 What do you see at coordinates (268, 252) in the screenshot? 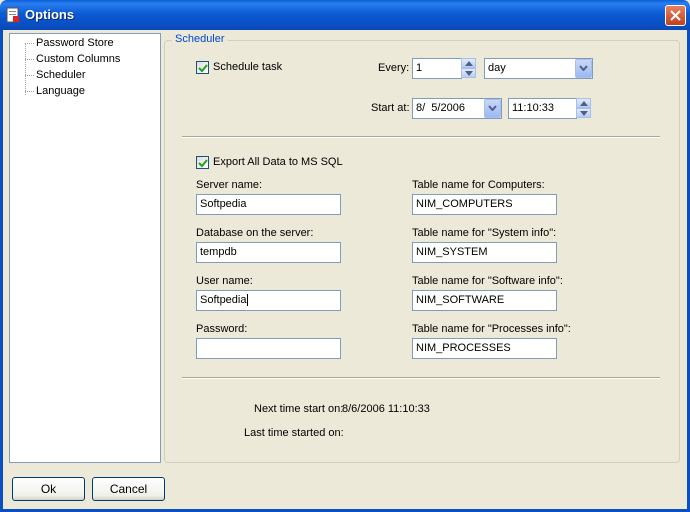
I see `database-input: tempdb` at bounding box center [268, 252].